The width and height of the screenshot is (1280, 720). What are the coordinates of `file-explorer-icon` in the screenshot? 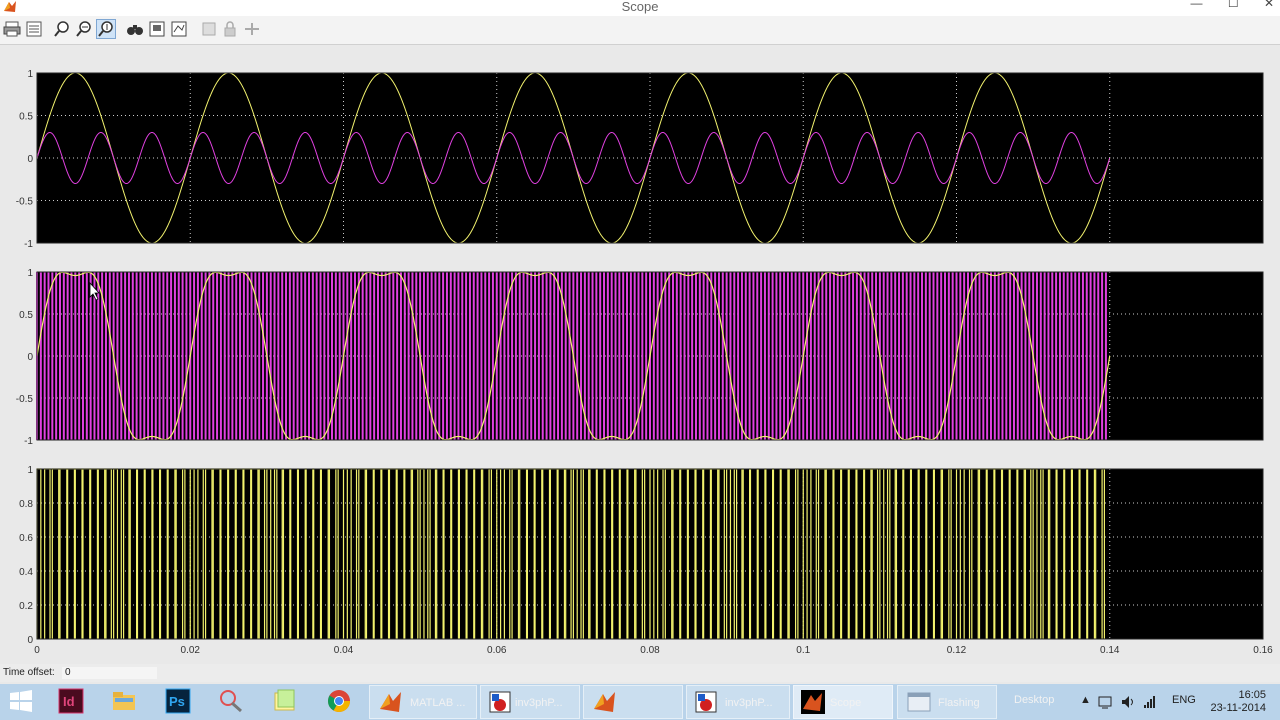 It's located at (124, 701).